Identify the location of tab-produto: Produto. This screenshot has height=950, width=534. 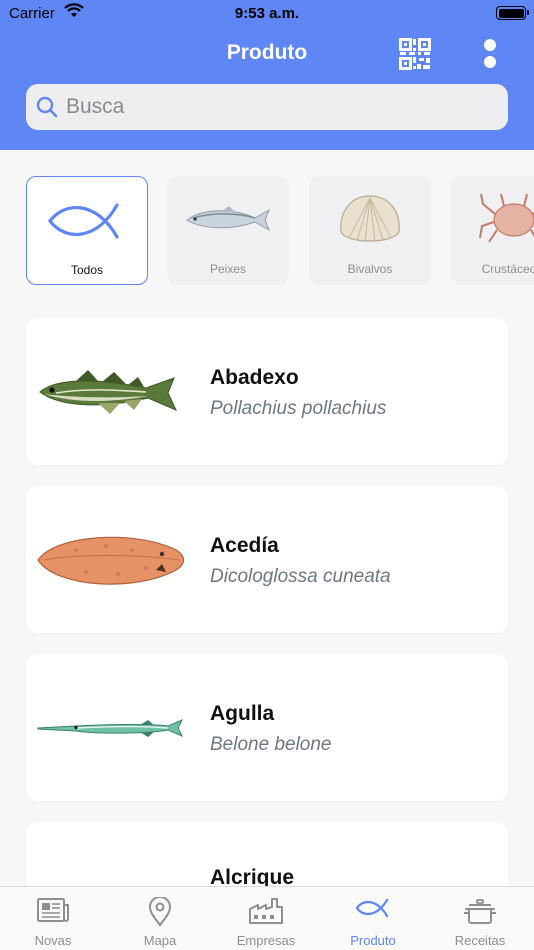
(373, 918).